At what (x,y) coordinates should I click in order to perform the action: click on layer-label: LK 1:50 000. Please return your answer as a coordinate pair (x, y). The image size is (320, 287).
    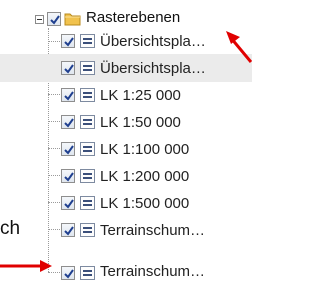
    Looking at the image, I should click on (140, 122).